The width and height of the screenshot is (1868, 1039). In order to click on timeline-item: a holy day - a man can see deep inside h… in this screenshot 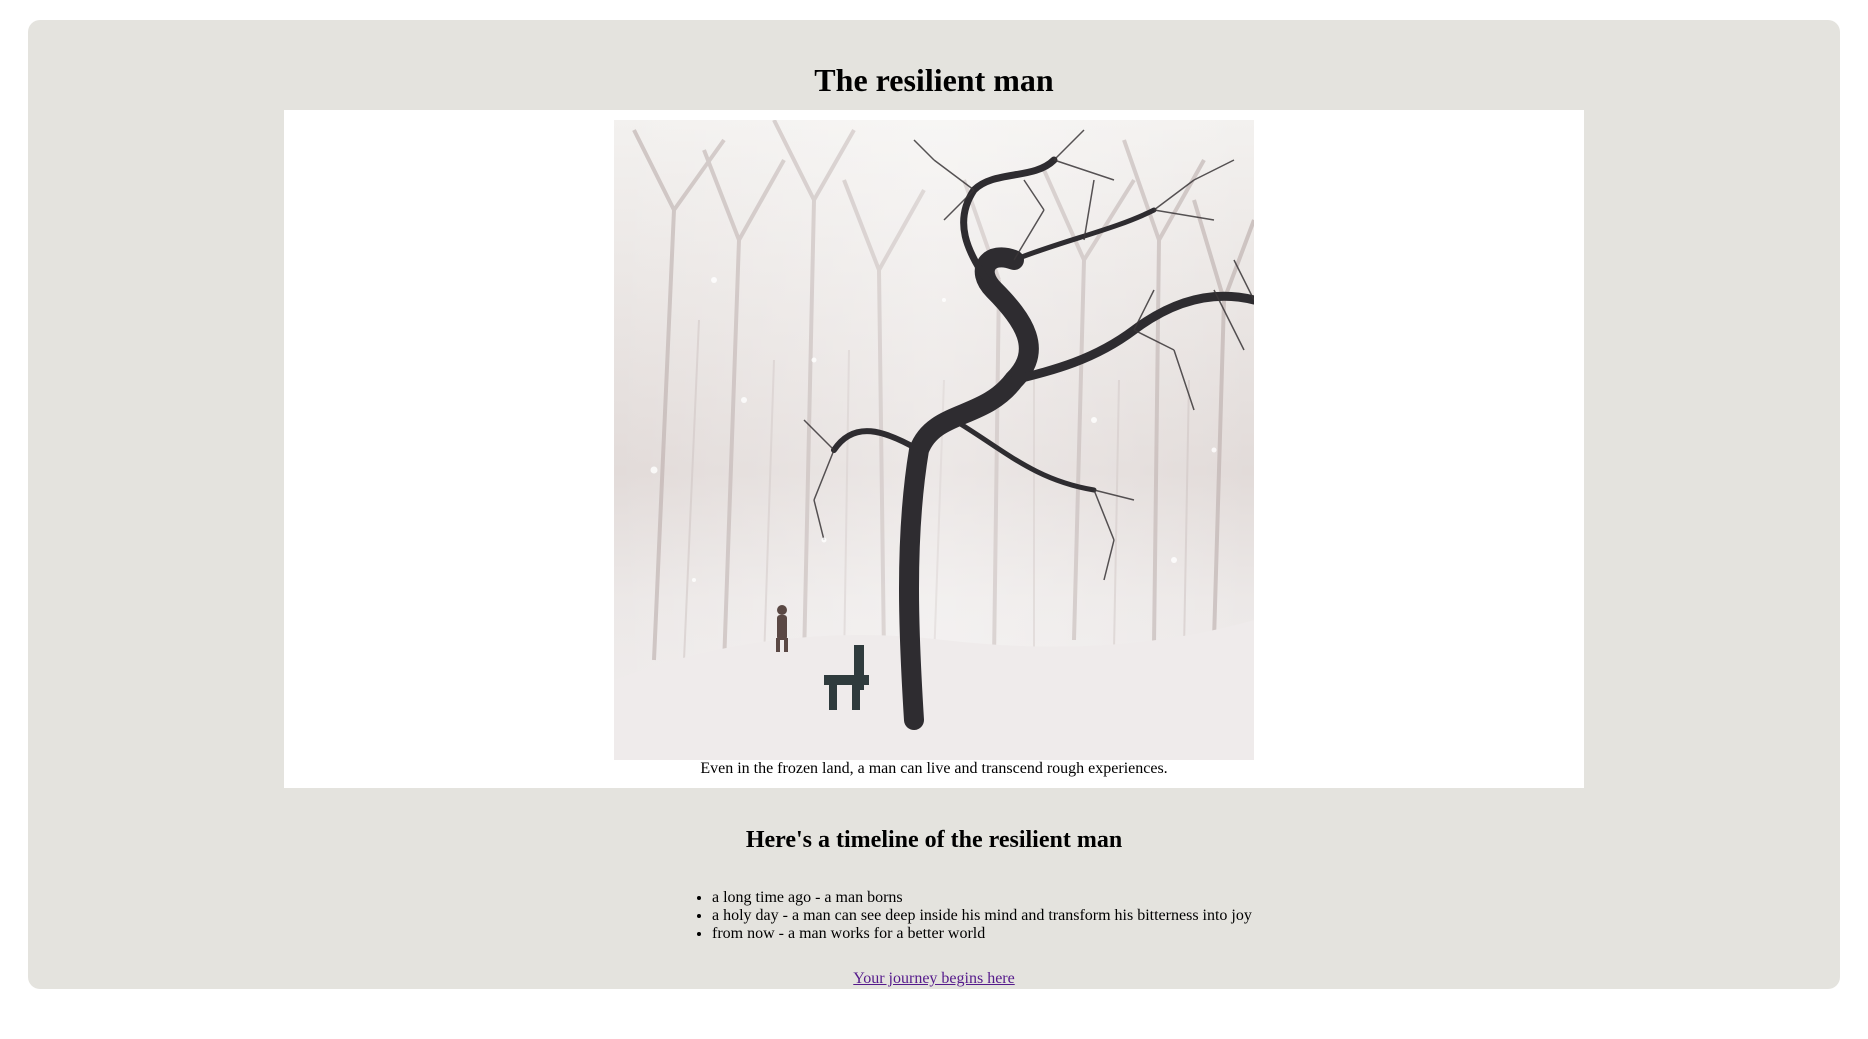, I will do `click(982, 916)`.